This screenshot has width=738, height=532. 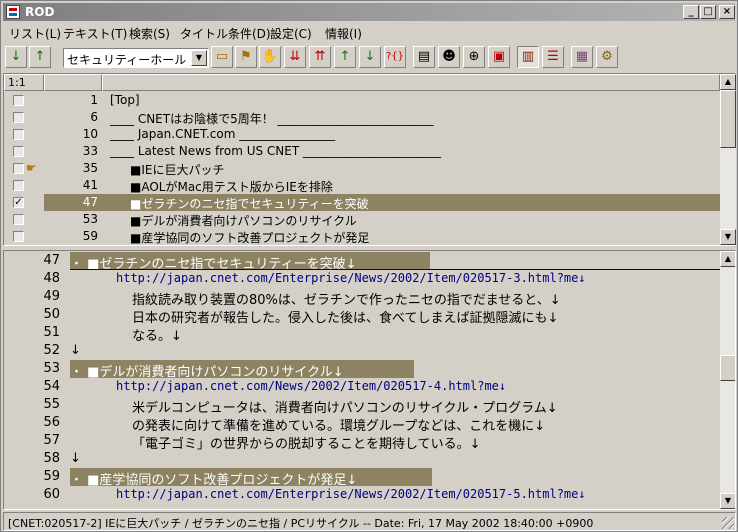 What do you see at coordinates (395, 57) in the screenshot?
I see `find-icon: ?{}` at bounding box center [395, 57].